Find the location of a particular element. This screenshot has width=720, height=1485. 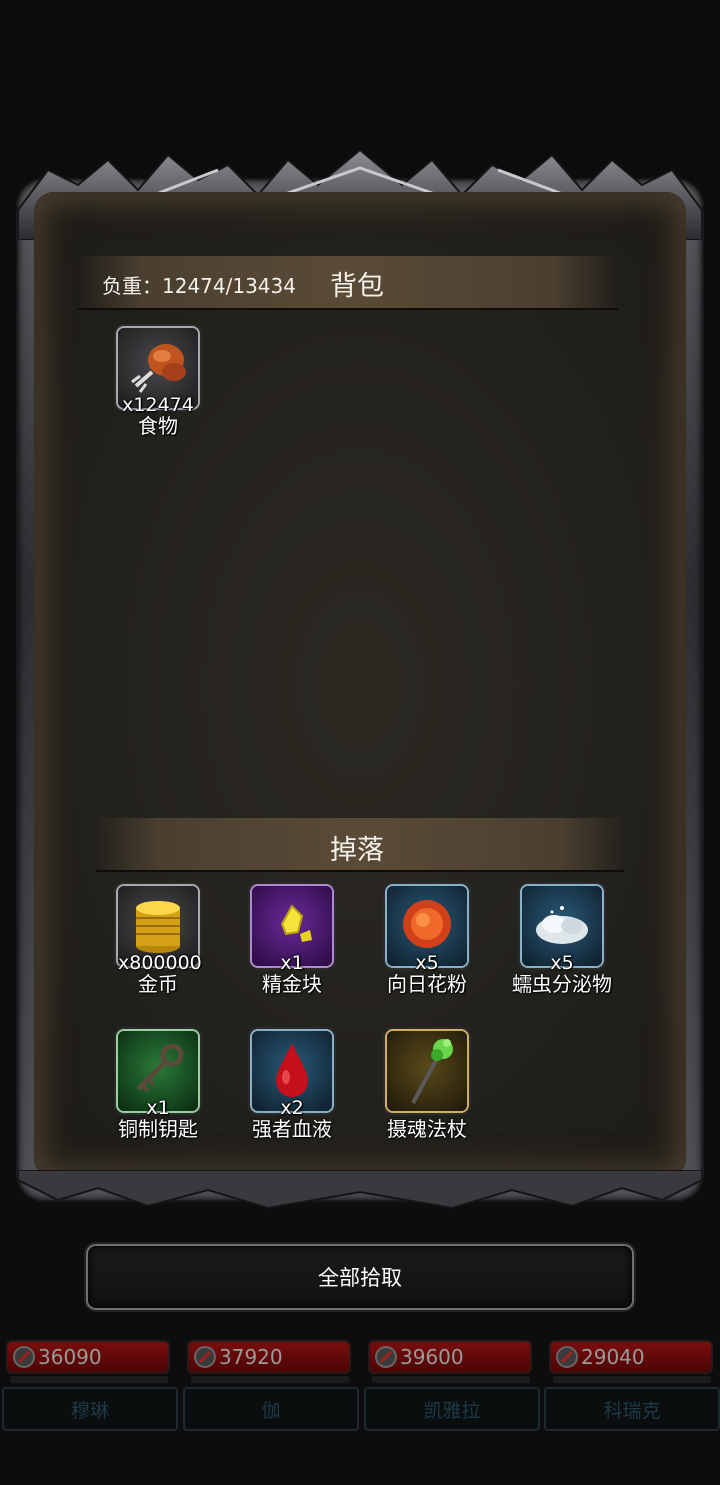

frame-bottom-ornament is located at coordinates (360, 1190).